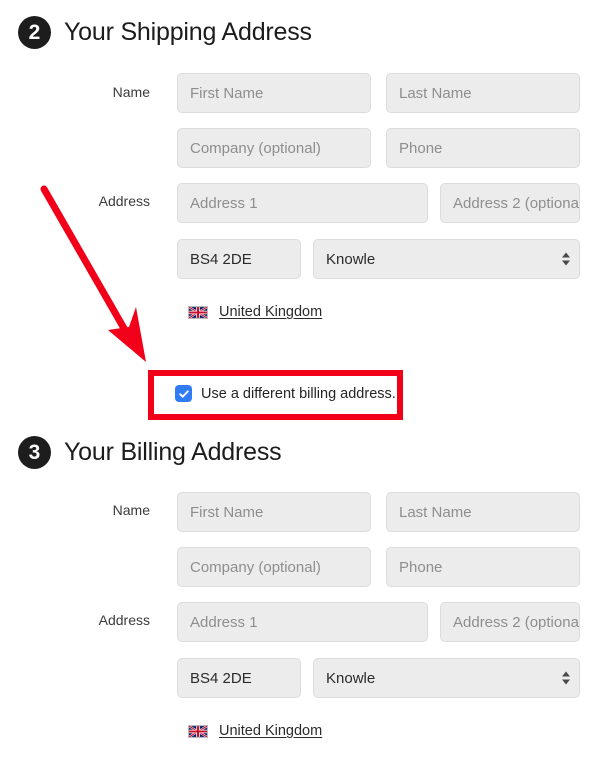 The image size is (607, 765). Describe the element at coordinates (274, 93) in the screenshot. I see `shipping-first-name-input: First Name` at that location.